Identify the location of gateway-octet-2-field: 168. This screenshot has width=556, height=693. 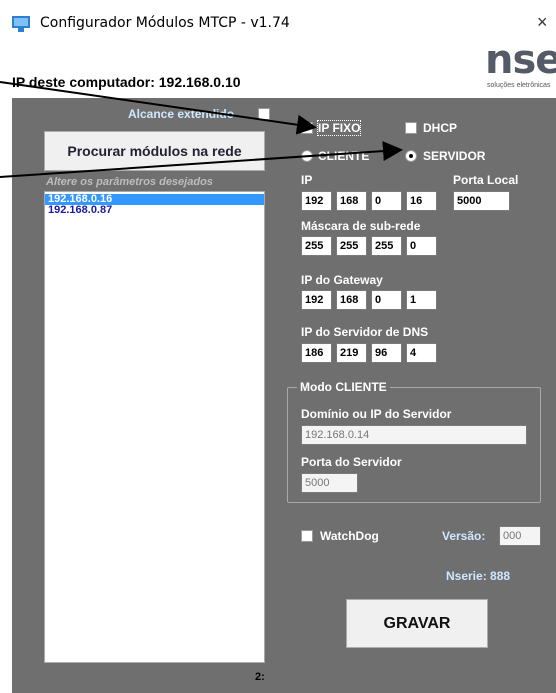
(351, 300).